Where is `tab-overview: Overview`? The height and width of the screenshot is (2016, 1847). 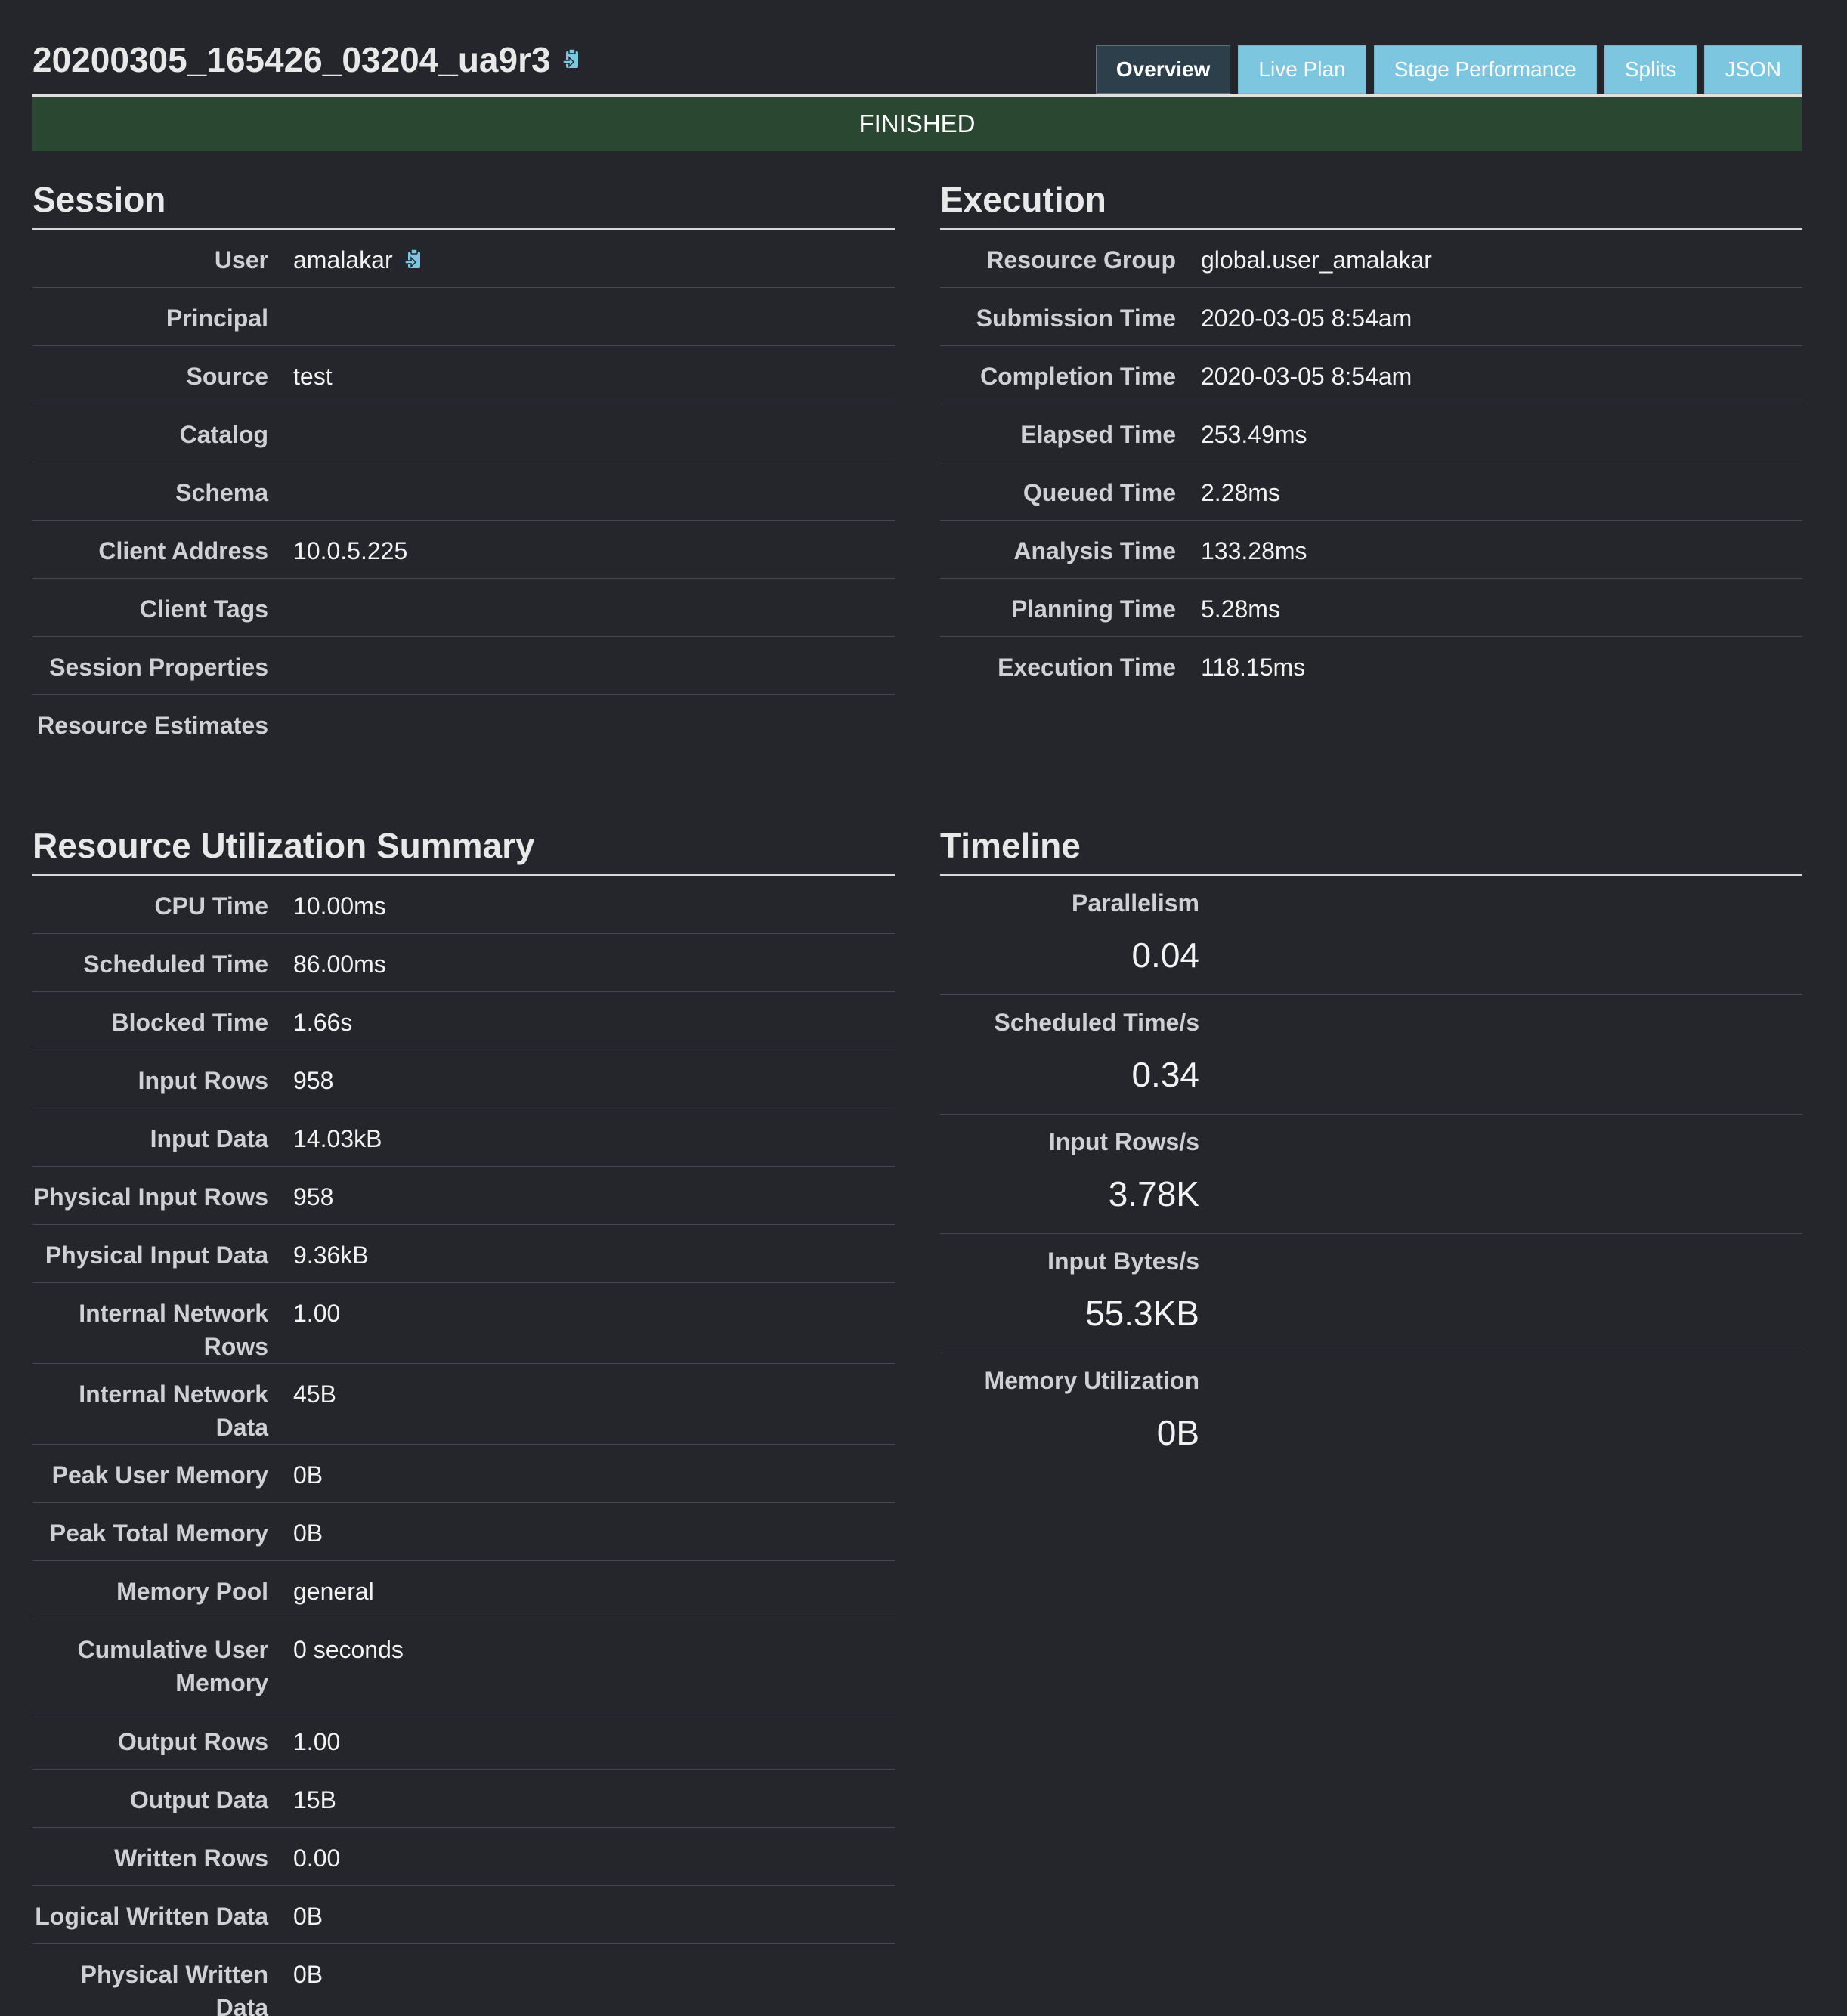
tab-overview: Overview is located at coordinates (1163, 69).